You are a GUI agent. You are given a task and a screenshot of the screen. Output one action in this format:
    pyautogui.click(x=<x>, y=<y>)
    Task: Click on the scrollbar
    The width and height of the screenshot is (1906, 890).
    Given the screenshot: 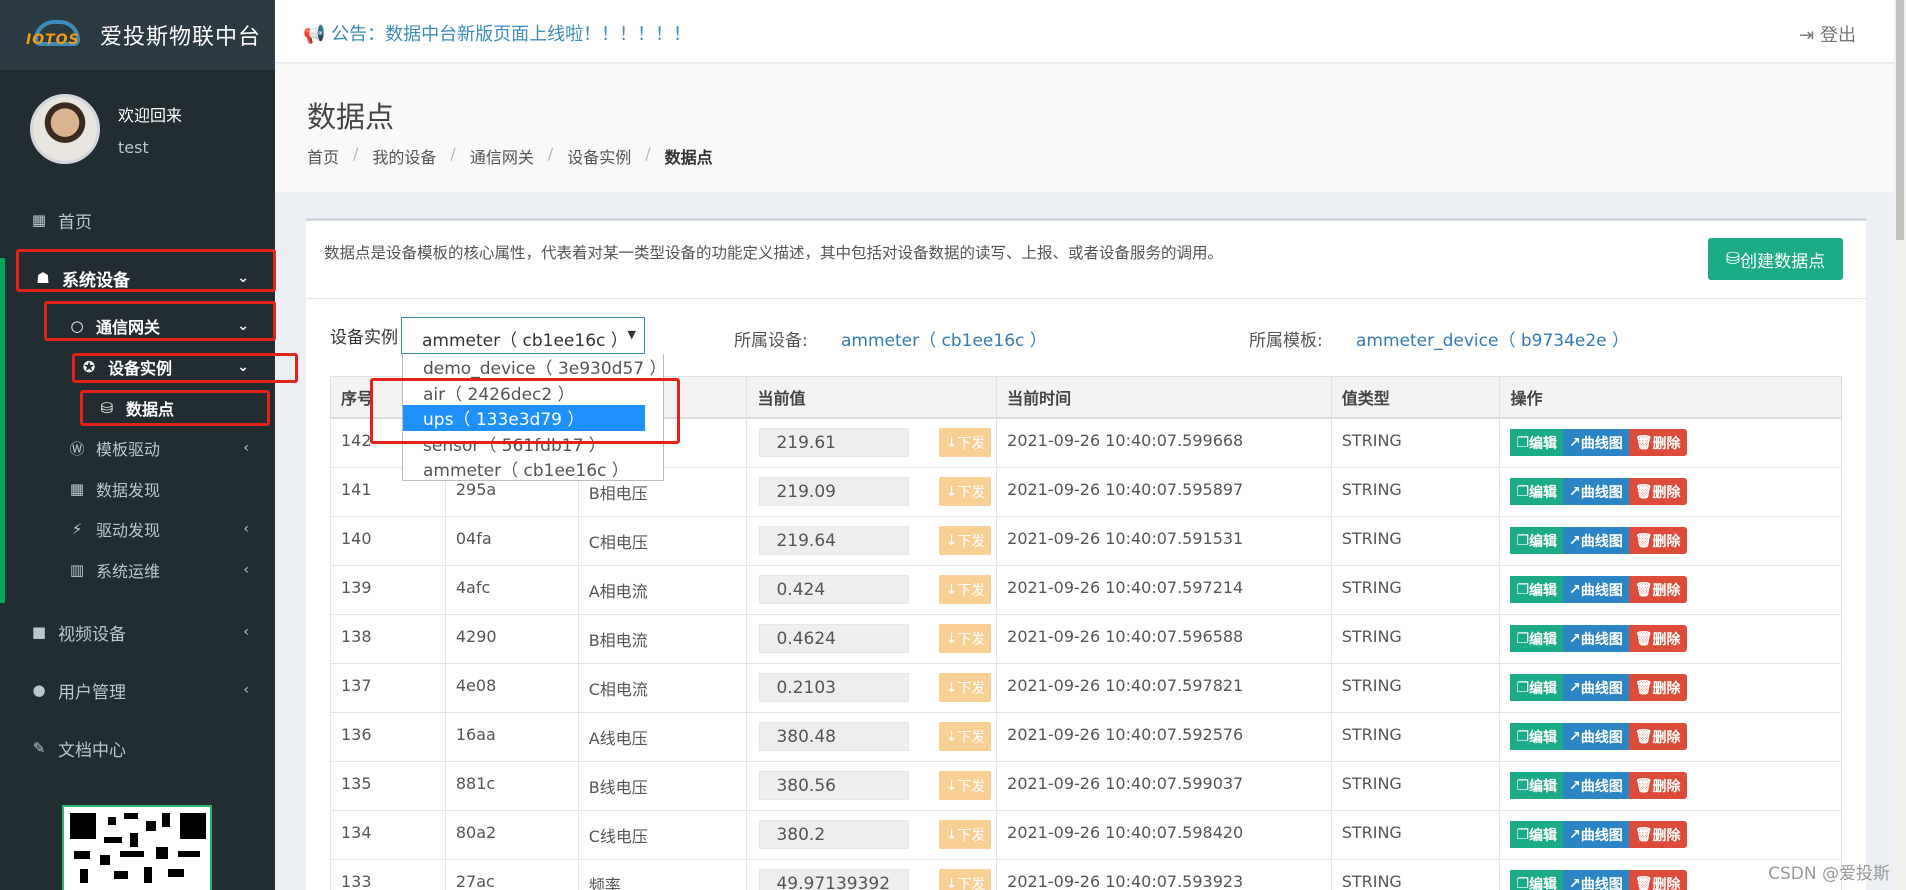 What is the action you would take?
    pyautogui.click(x=1900, y=445)
    